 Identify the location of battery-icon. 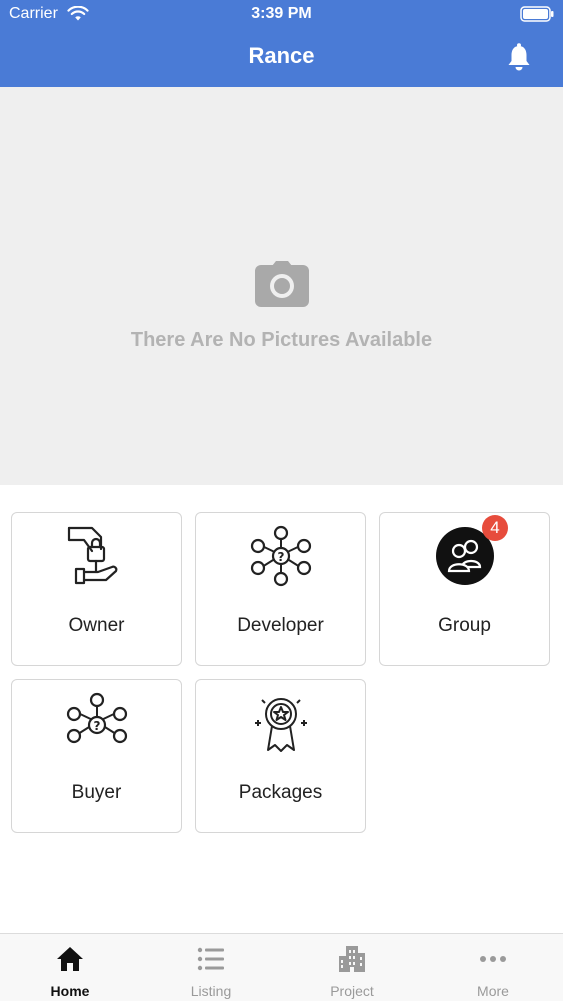
(537, 14).